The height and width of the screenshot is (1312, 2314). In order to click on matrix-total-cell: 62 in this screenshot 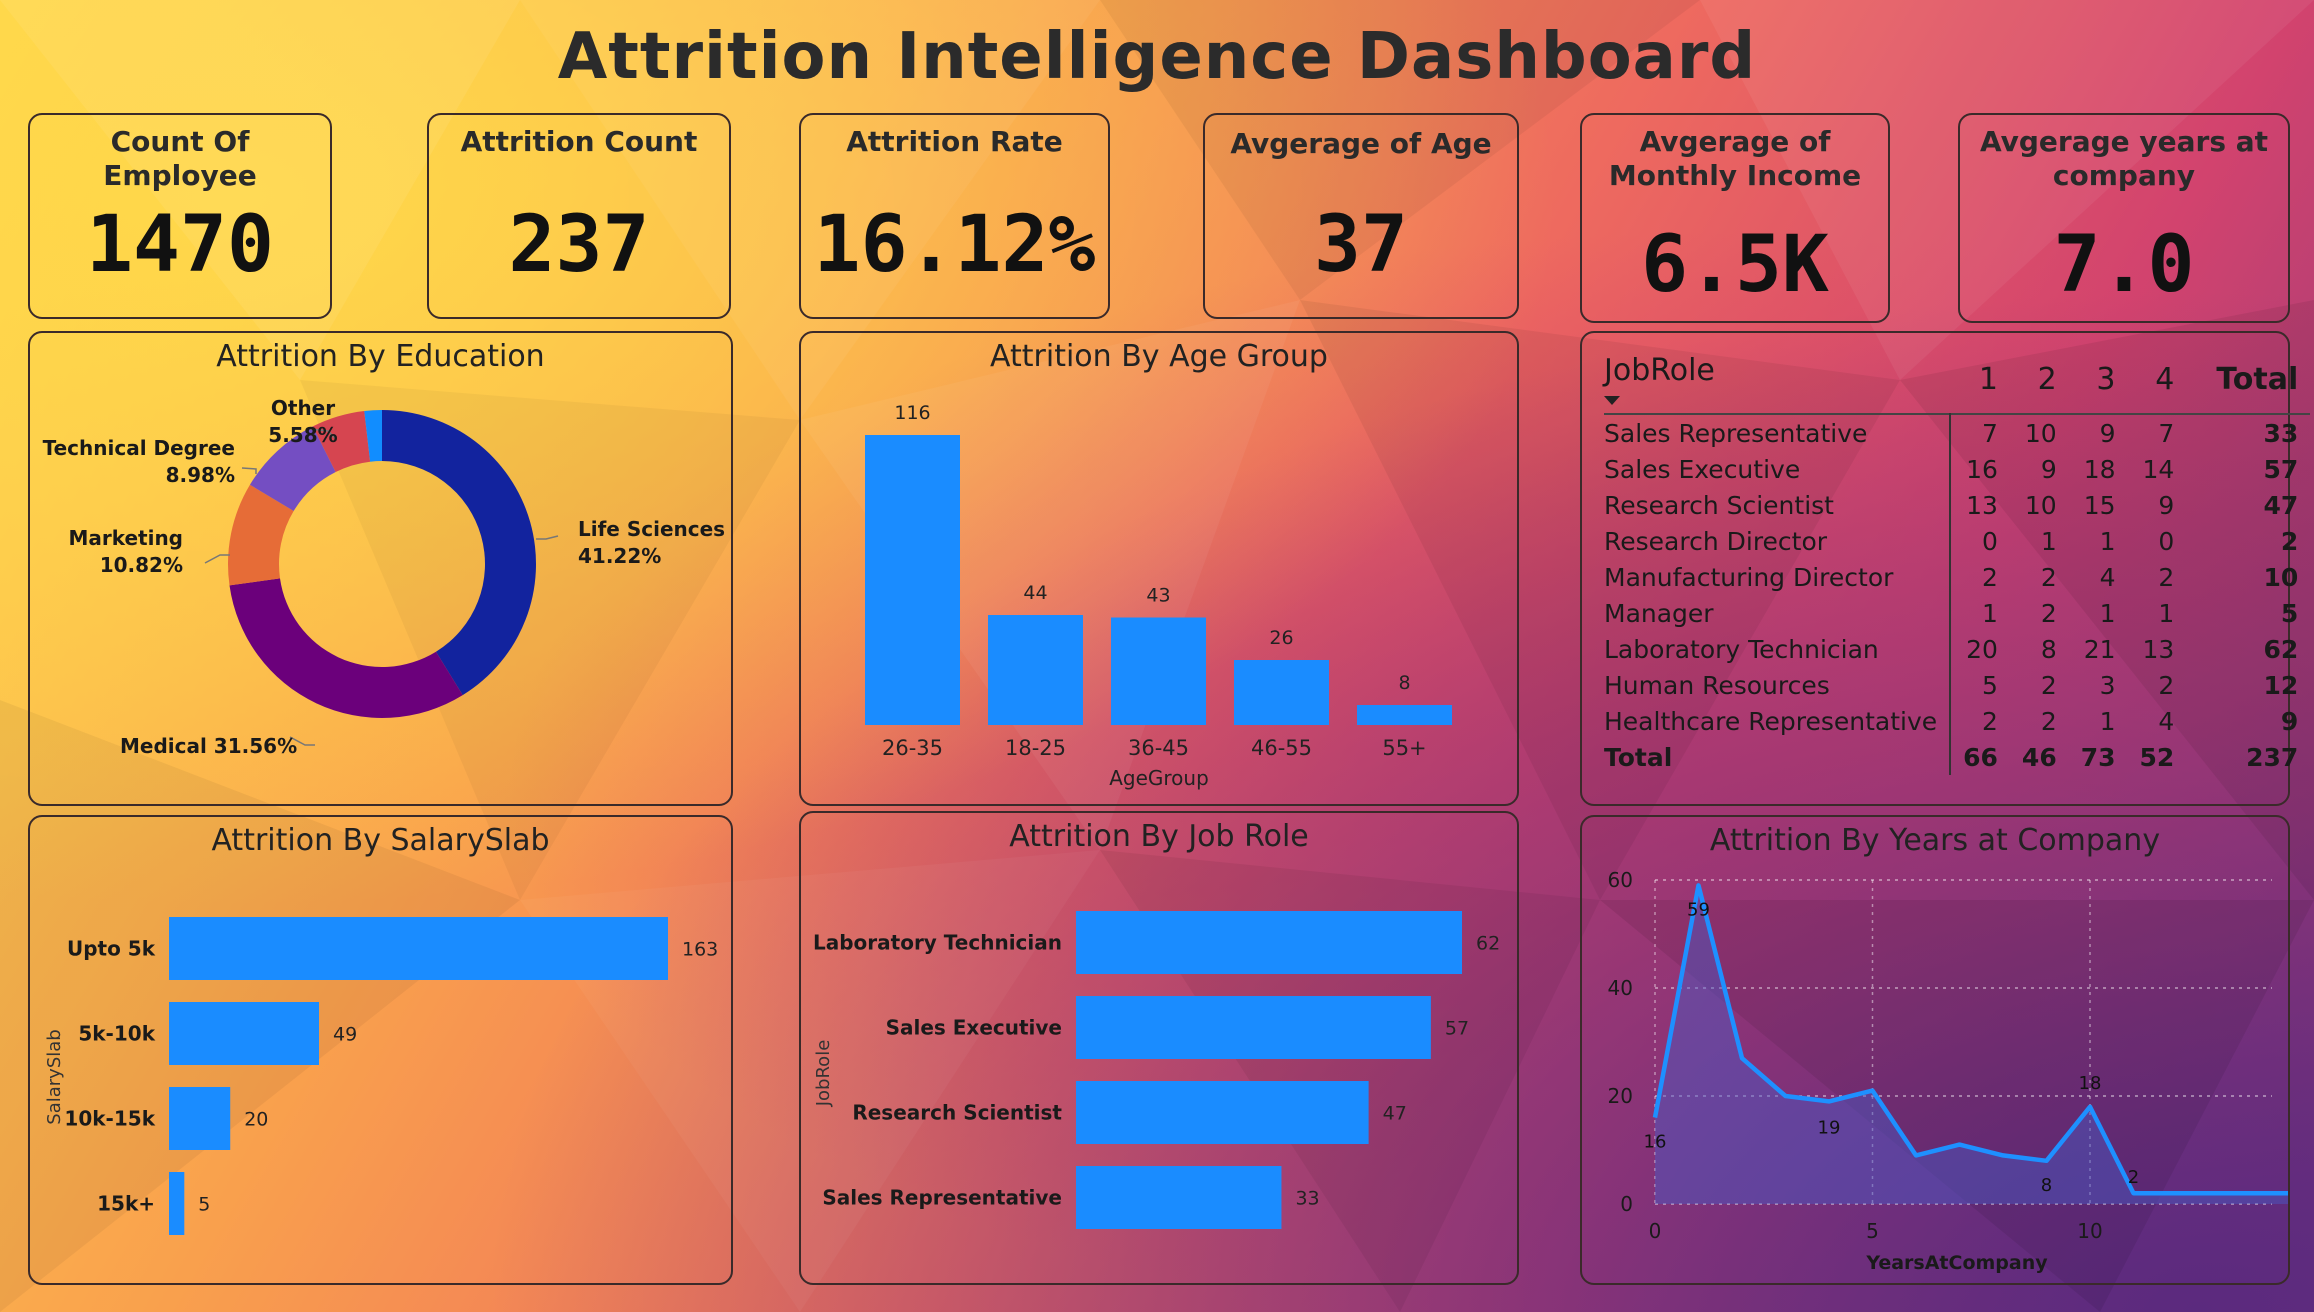, I will do `click(2281, 649)`.